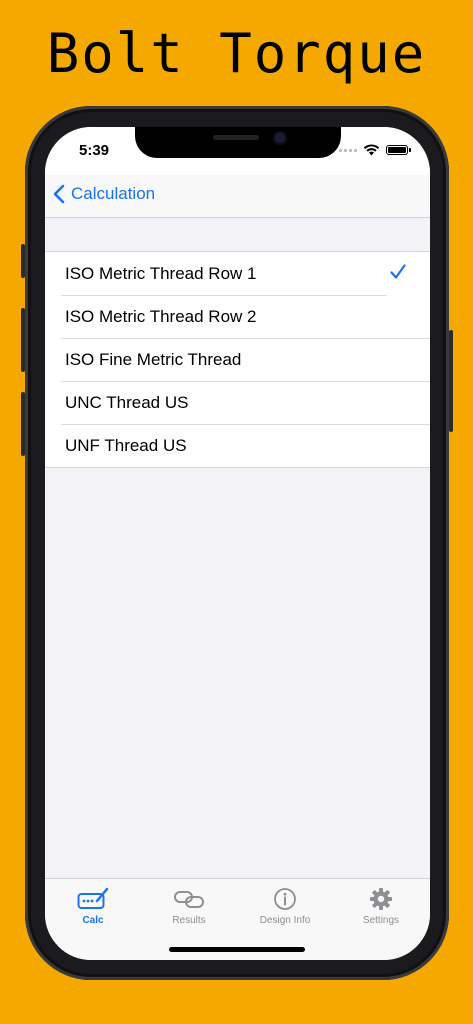 The image size is (473, 1024). Describe the element at coordinates (398, 271) in the screenshot. I see `checkmark-icon` at that location.